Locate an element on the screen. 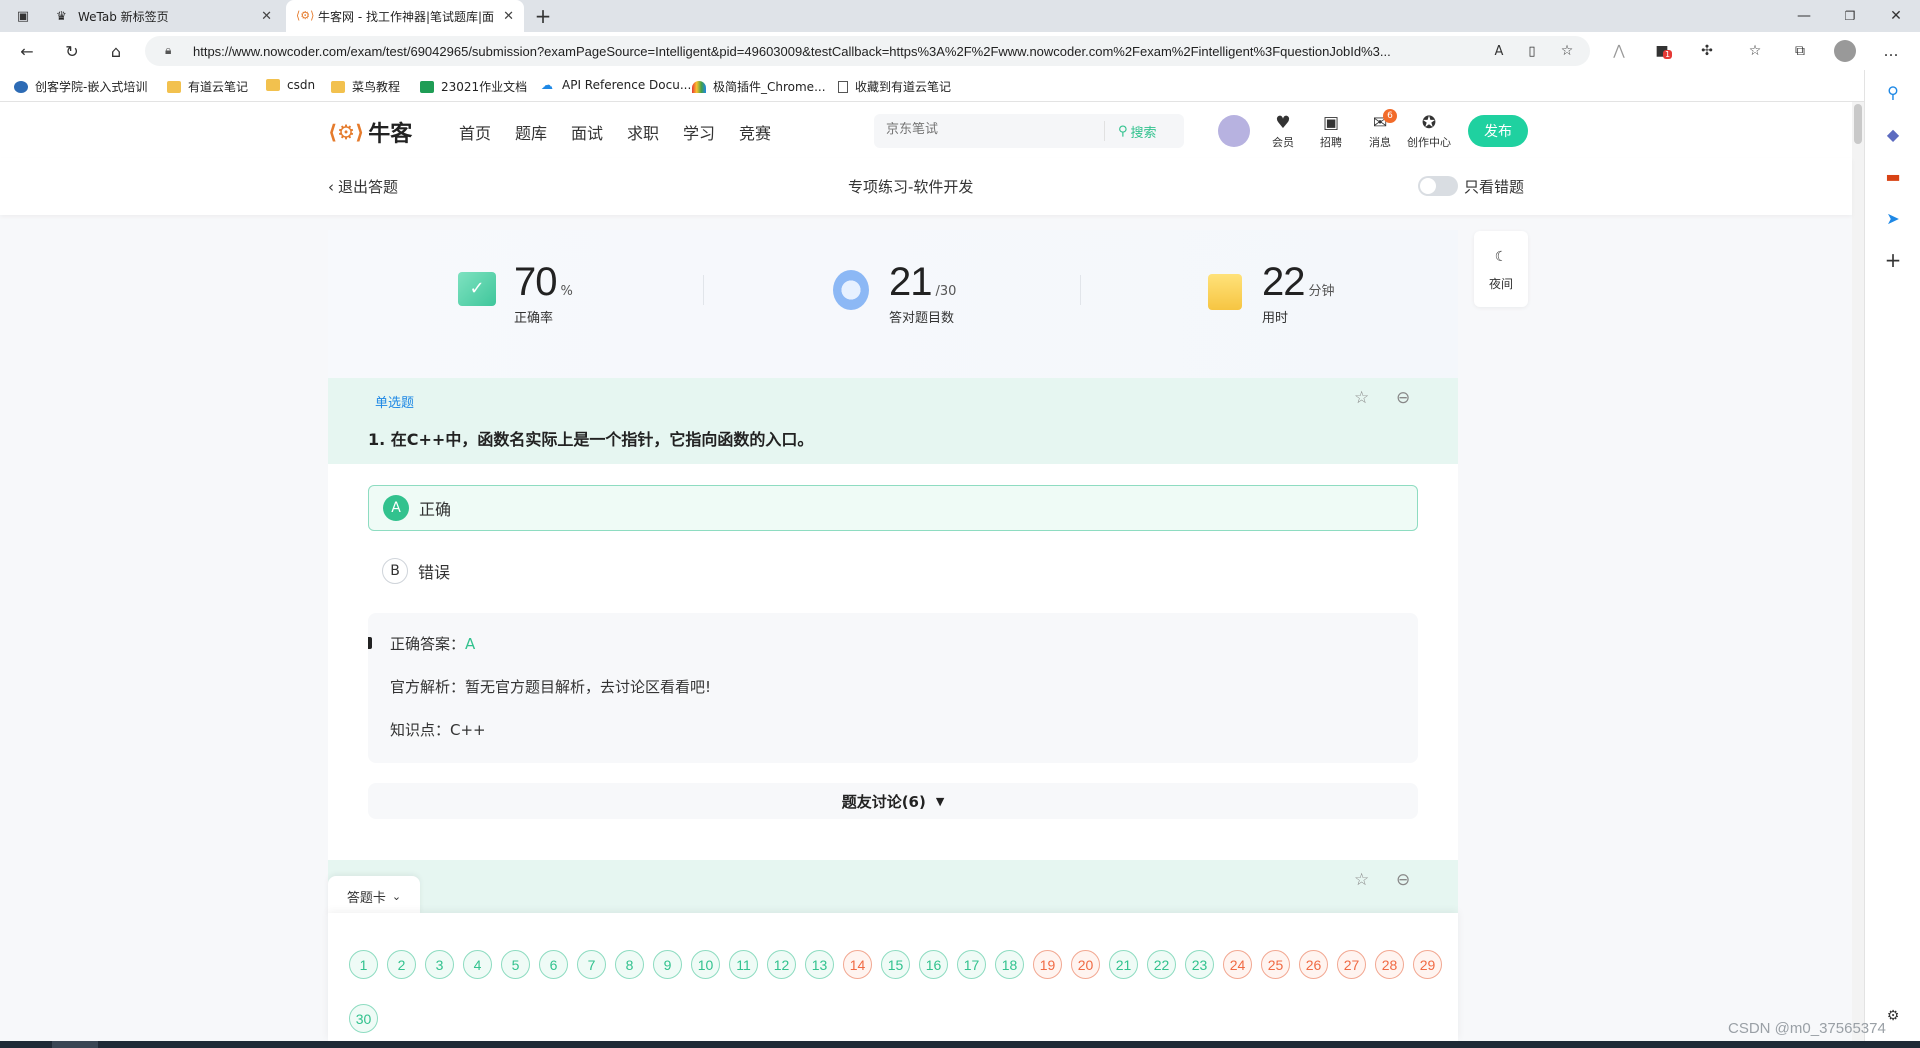 The width and height of the screenshot is (1920, 1048). nowcoder-logo: ⟨⚙⟩ 牛客 is located at coordinates (370, 132).